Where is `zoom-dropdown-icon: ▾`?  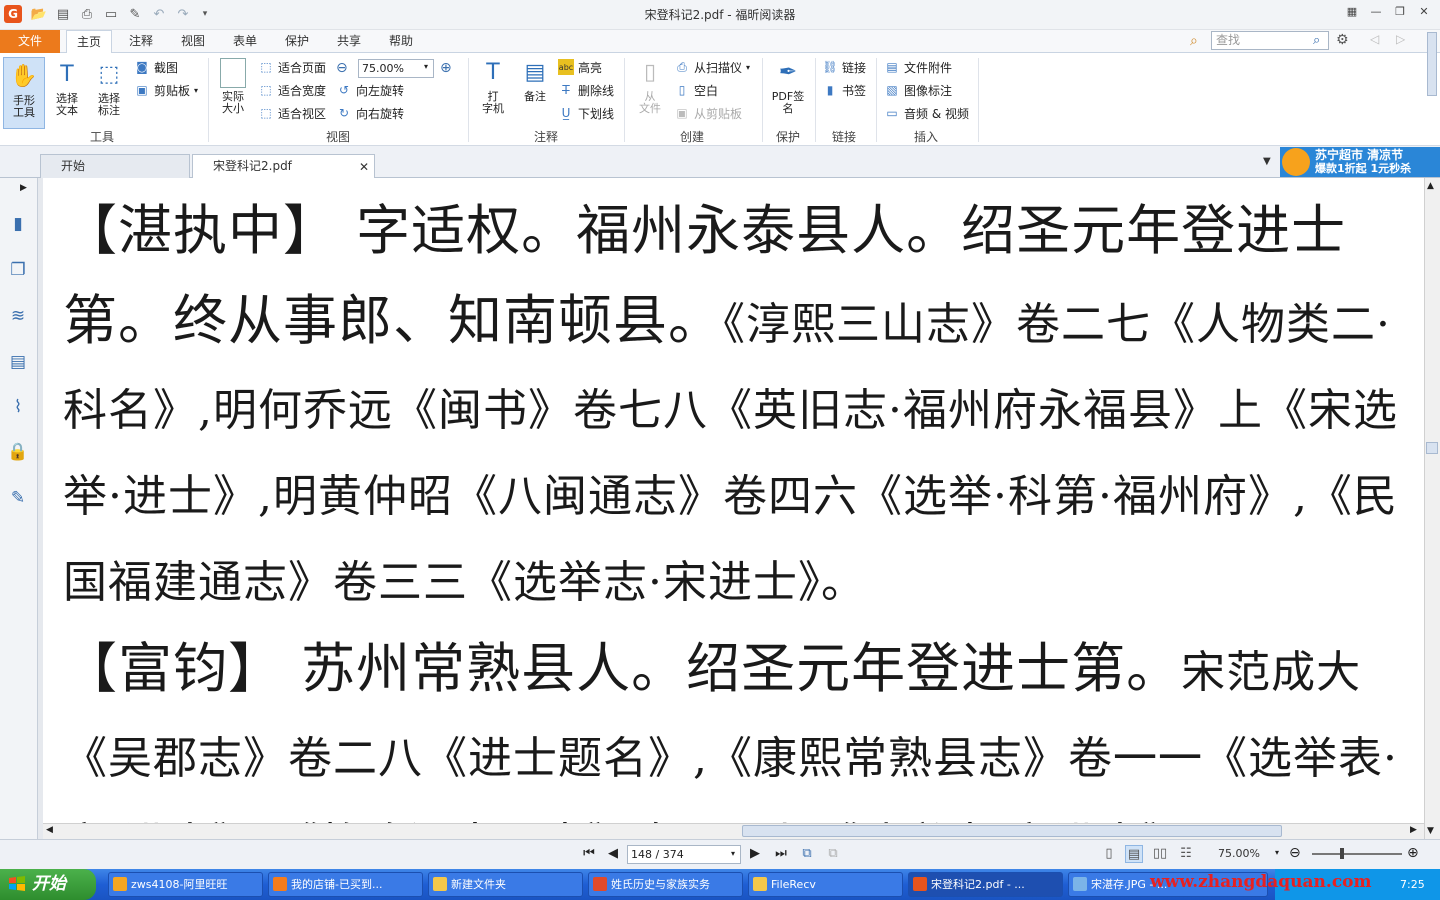
zoom-dropdown-icon: ▾ is located at coordinates (426, 66).